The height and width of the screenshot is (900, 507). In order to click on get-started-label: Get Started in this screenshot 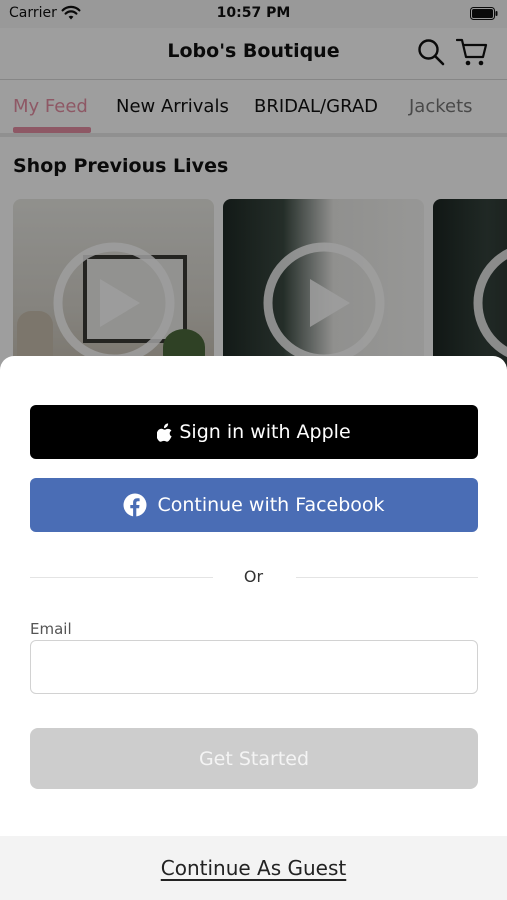, I will do `click(254, 758)`.